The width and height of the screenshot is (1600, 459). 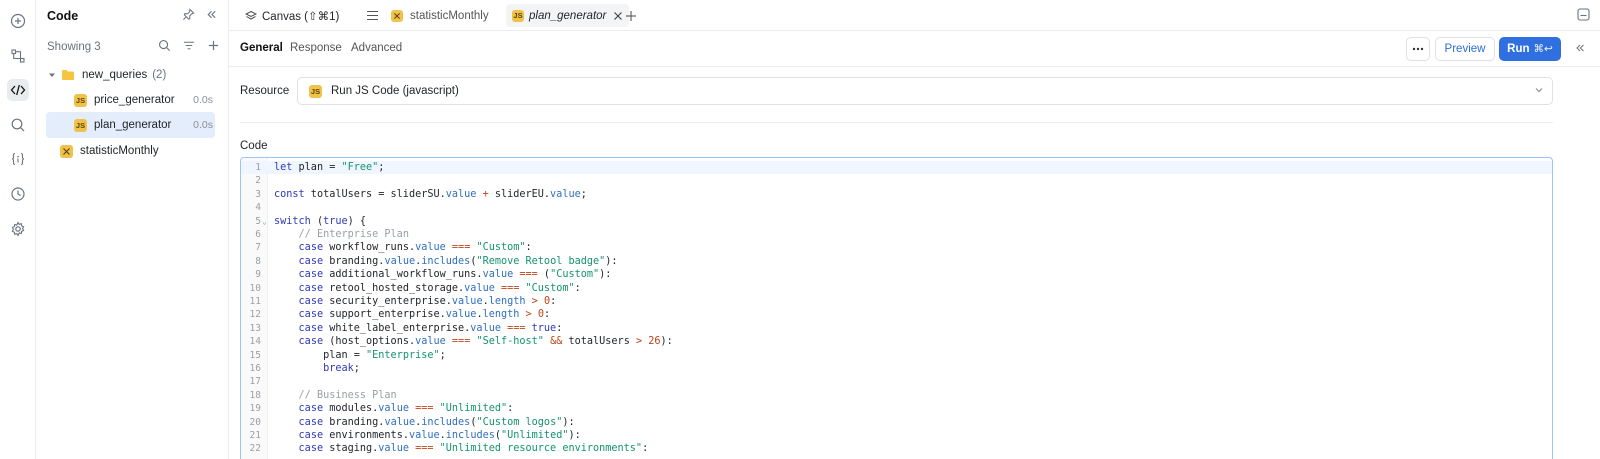 What do you see at coordinates (18, 194) in the screenshot?
I see `history-icon` at bounding box center [18, 194].